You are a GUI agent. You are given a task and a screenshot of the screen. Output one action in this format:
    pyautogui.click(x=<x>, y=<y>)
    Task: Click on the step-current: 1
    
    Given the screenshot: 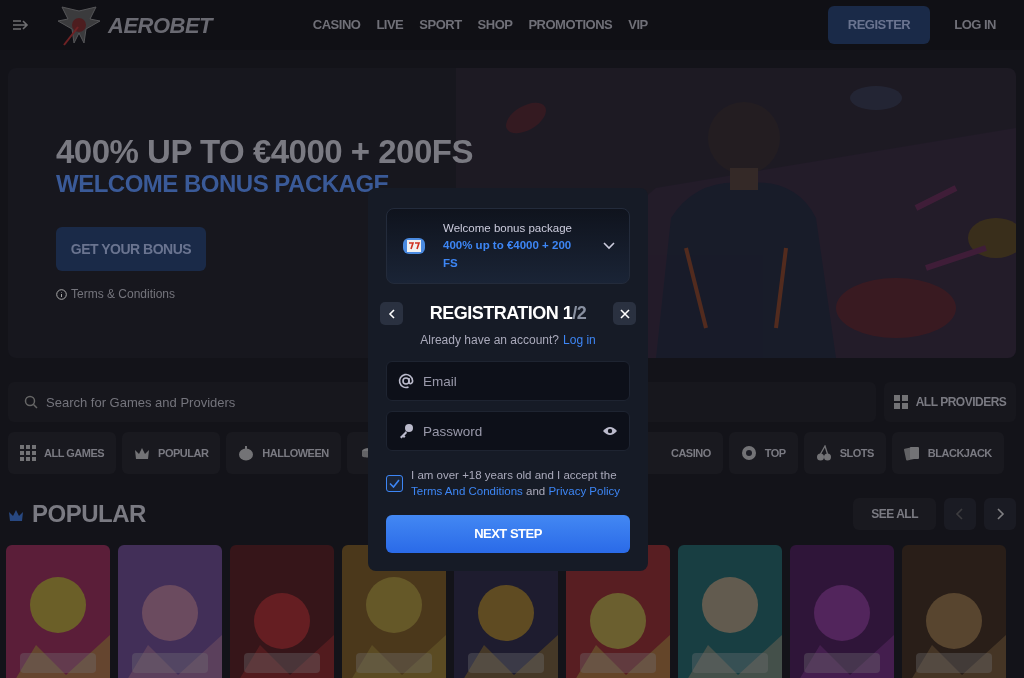 What is the action you would take?
    pyautogui.click(x=567, y=313)
    